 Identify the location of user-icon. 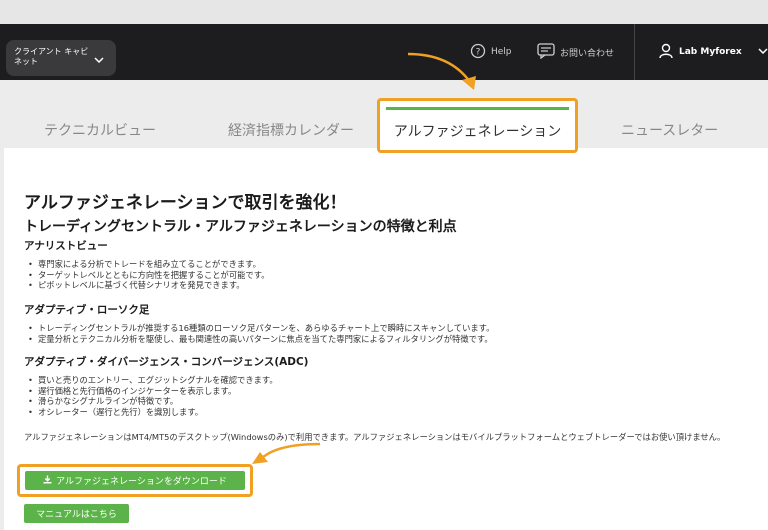
(666, 52).